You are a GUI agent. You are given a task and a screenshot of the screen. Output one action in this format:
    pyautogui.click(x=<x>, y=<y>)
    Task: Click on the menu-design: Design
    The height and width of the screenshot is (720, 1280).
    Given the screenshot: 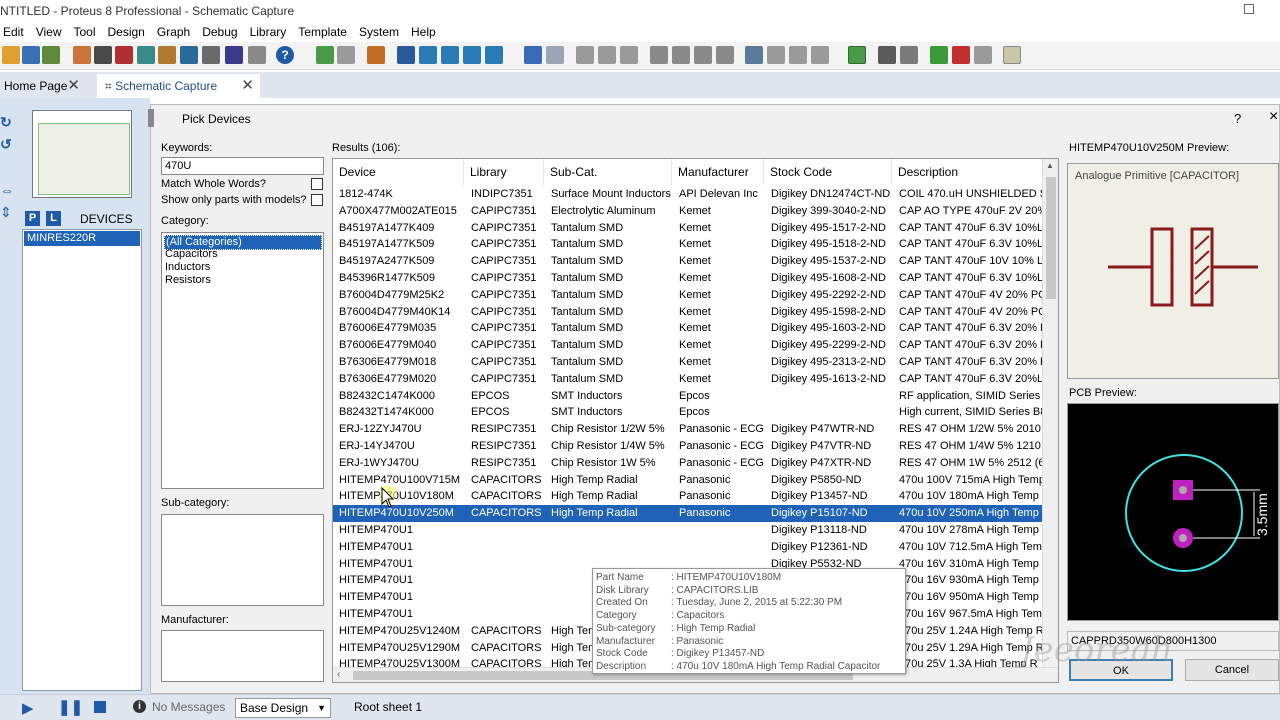 What is the action you would take?
    pyautogui.click(x=129, y=32)
    